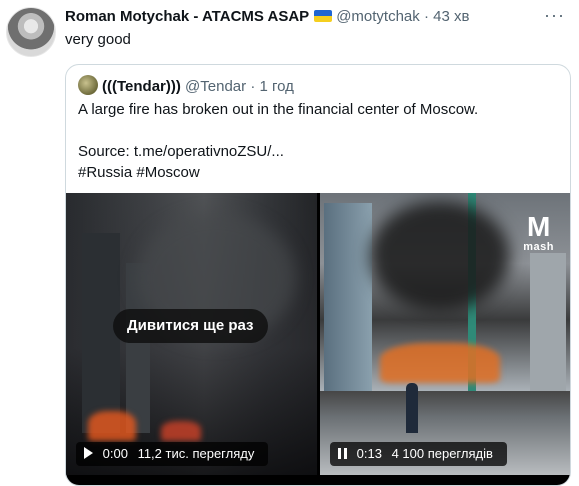  I want to click on author-name: Roman Motychak - ATACMS ASAP, so click(187, 16).